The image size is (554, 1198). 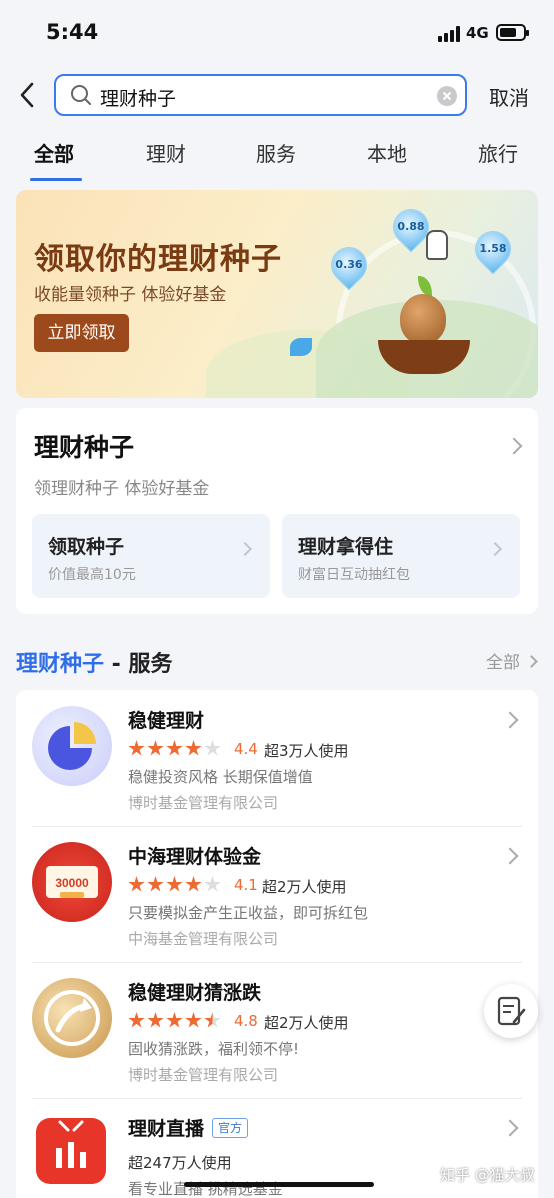 What do you see at coordinates (158, 259) in the screenshot?
I see `banner-title: 领取你的理财种子` at bounding box center [158, 259].